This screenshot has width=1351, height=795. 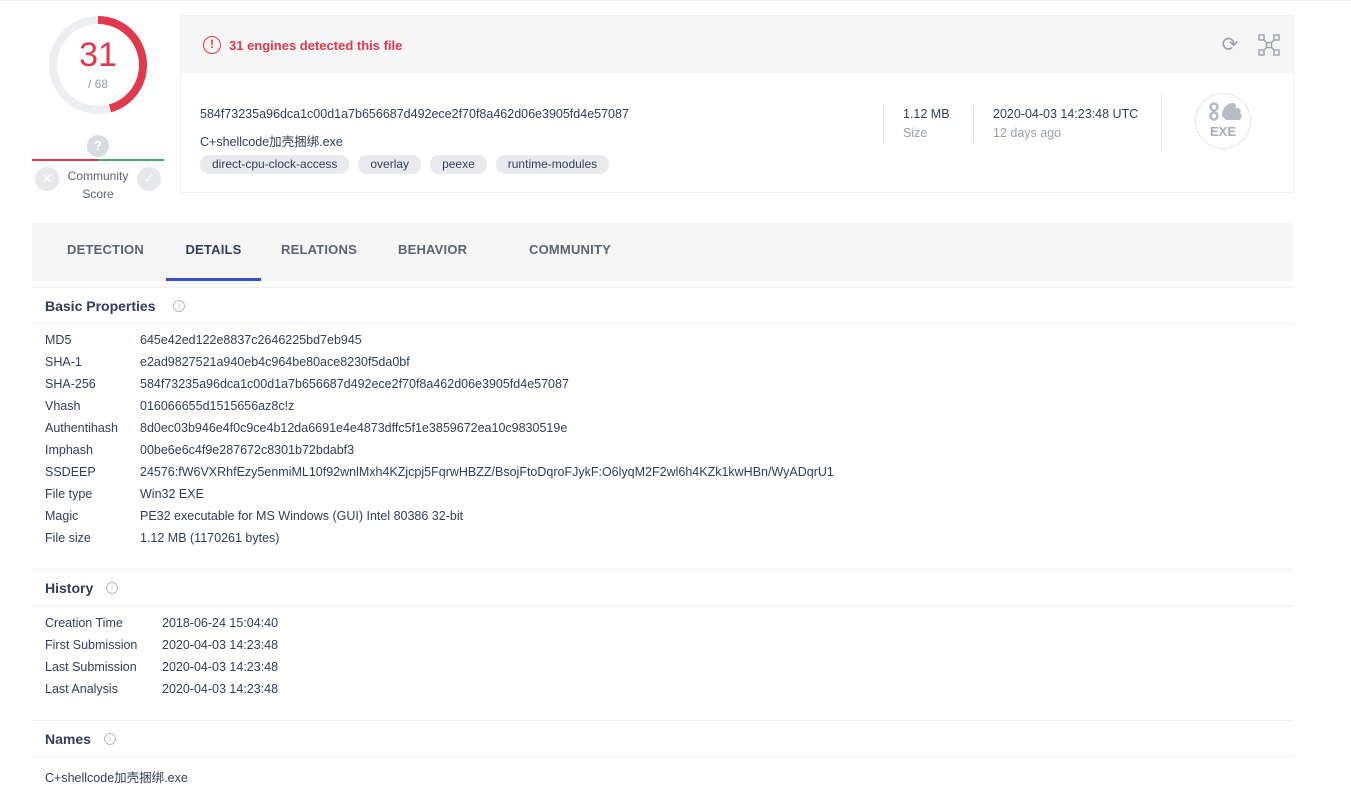 What do you see at coordinates (98, 185) in the screenshot?
I see `community-score-label: Community Score` at bounding box center [98, 185].